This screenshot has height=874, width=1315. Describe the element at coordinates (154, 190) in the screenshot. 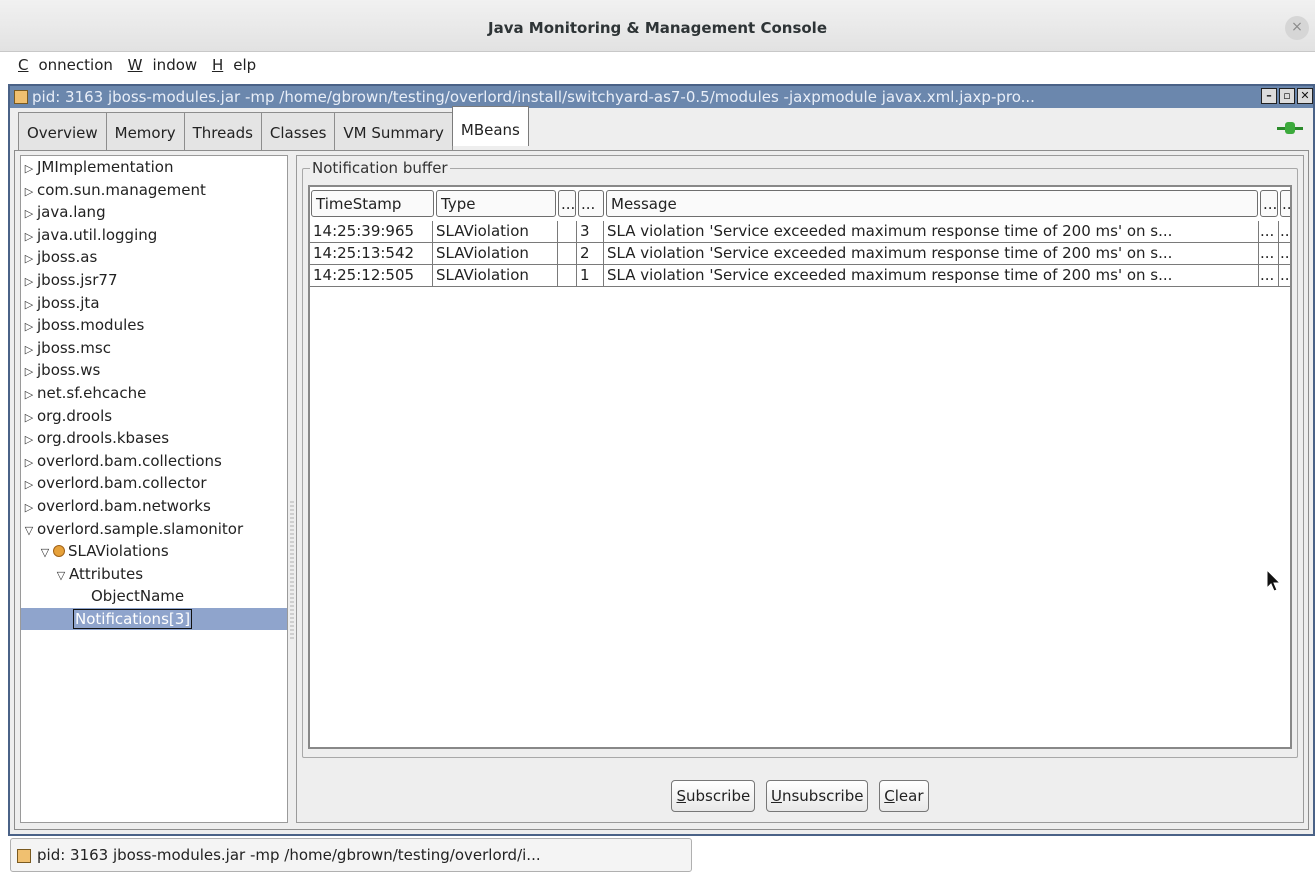

I see `tree-node: ▷ com.sun.management` at that location.